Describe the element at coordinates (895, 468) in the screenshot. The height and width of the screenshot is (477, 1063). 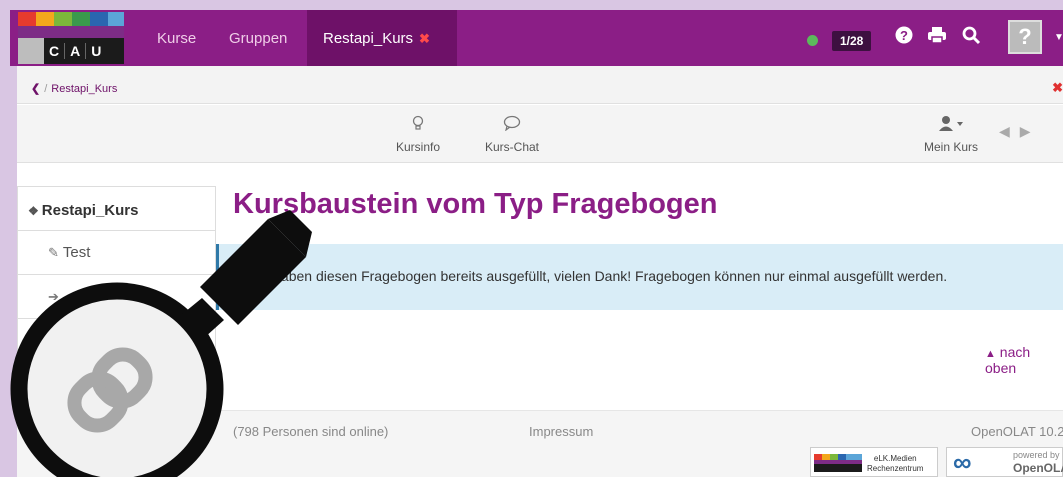
I see `badge-text: Rechenzentrum` at that location.